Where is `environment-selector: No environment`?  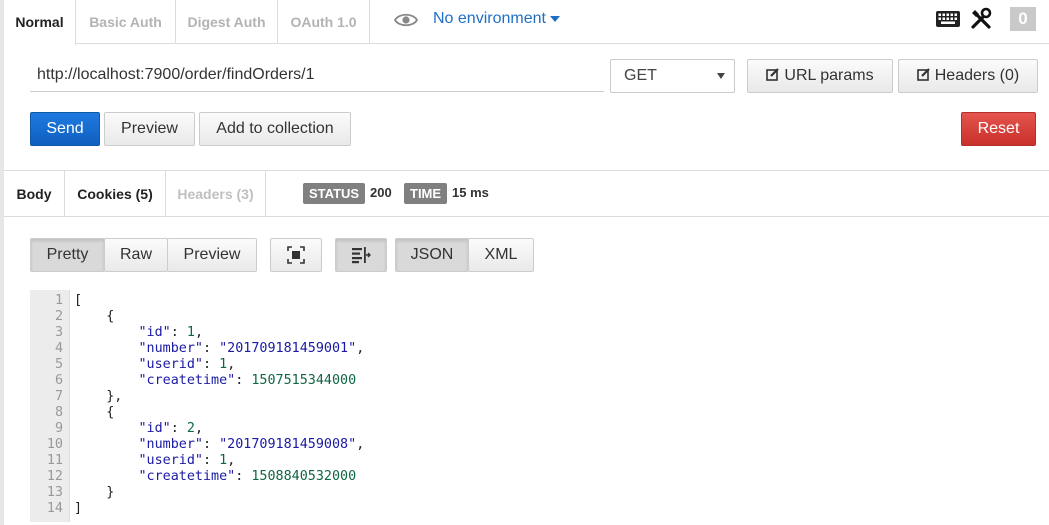 environment-selector: No environment is located at coordinates (496, 19).